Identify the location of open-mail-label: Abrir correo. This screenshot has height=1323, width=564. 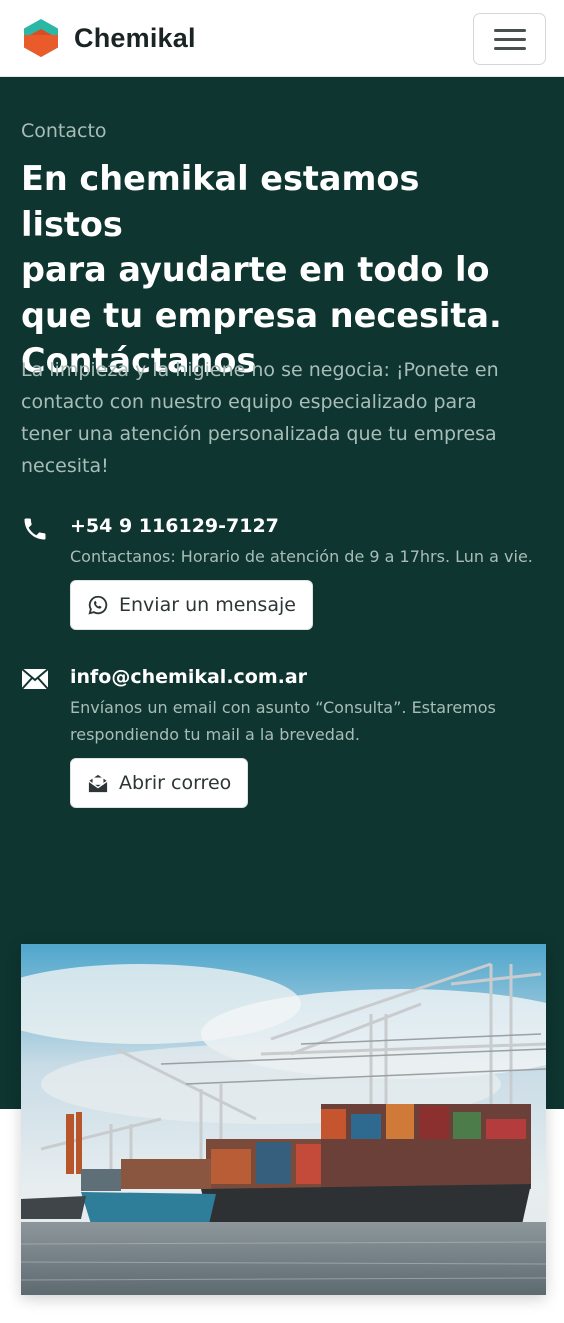
(175, 783).